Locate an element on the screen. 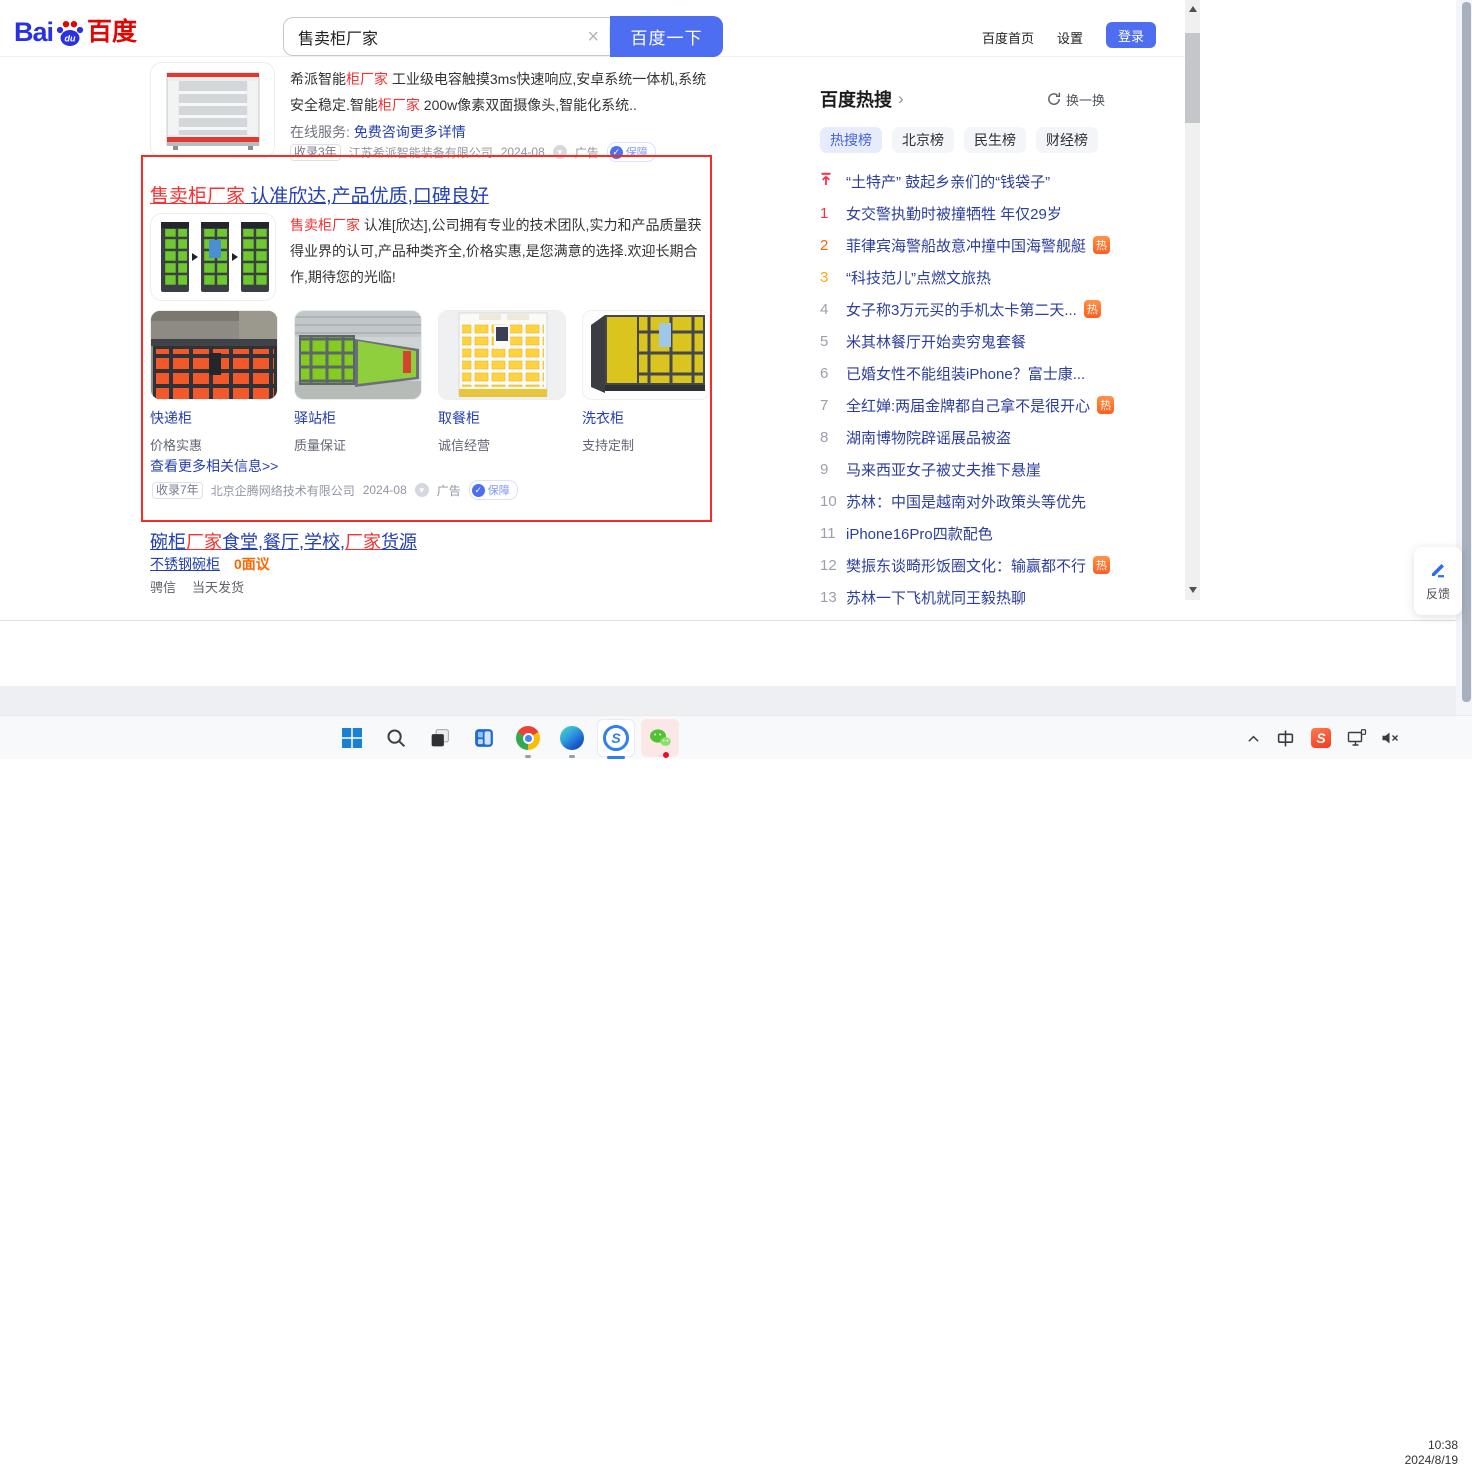  network-button is located at coordinates (1357, 738).